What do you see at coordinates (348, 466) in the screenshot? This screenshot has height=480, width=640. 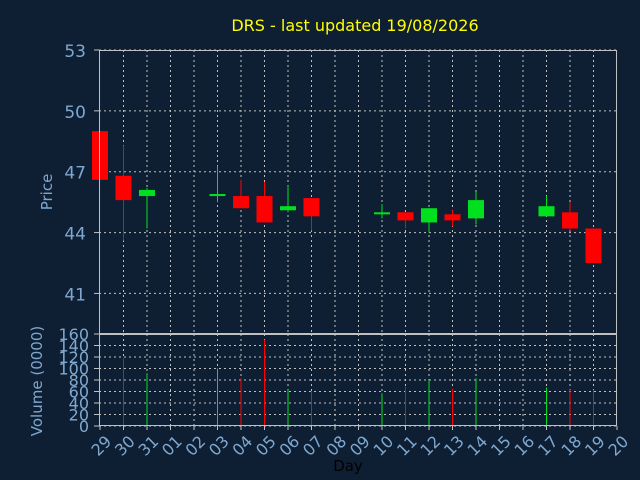 I see `x-axis-label: Day` at bounding box center [348, 466].